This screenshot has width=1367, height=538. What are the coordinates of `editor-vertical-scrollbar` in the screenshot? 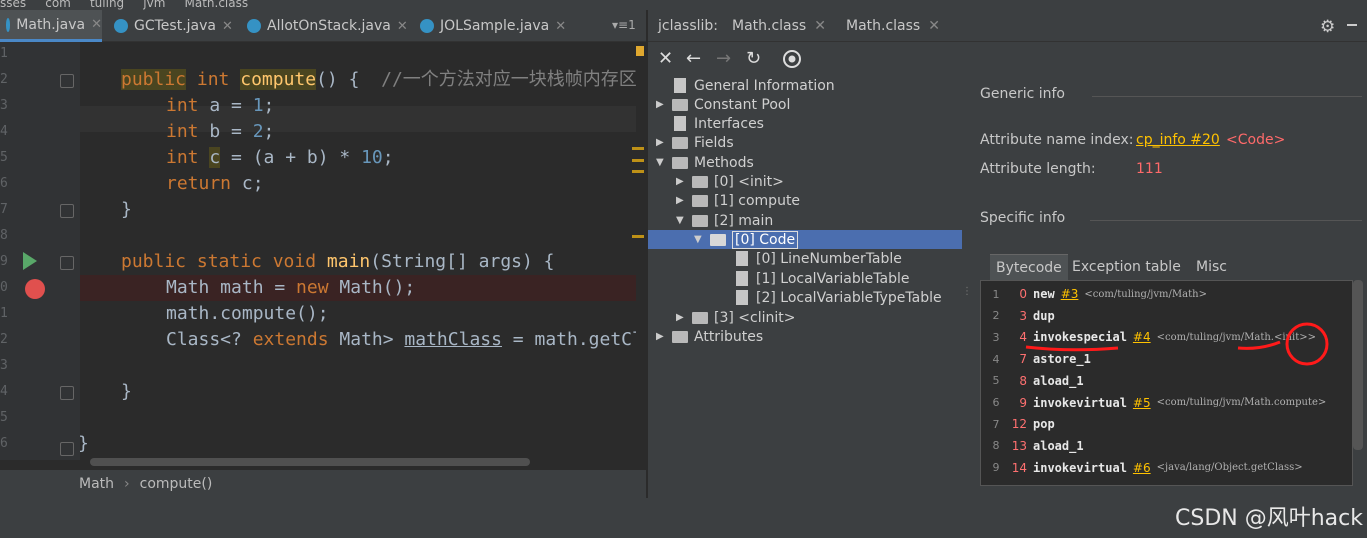 It's located at (641, 251).